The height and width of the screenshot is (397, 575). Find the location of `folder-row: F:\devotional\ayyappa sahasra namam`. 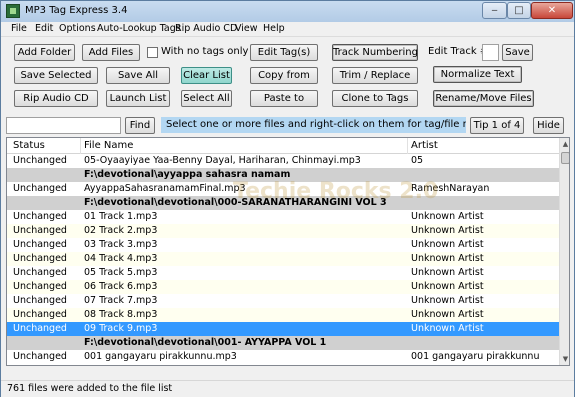

folder-row: F:\devotional\ayyappa sahasra namam is located at coordinates (283, 175).